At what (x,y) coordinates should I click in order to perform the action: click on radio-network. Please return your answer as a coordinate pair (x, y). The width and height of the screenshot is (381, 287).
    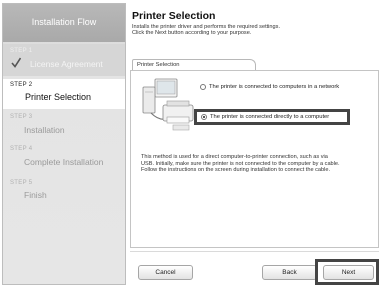
    Looking at the image, I should click on (203, 87).